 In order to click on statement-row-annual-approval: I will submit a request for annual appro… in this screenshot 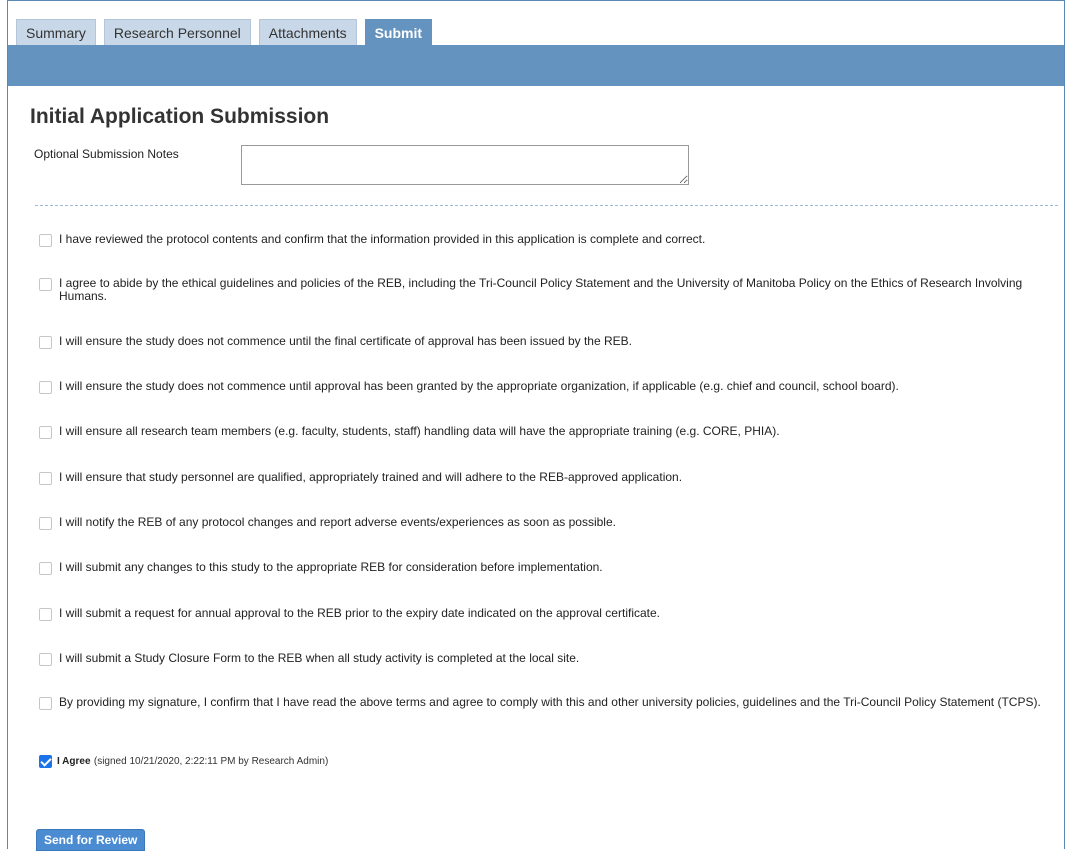, I will do `click(541, 614)`.